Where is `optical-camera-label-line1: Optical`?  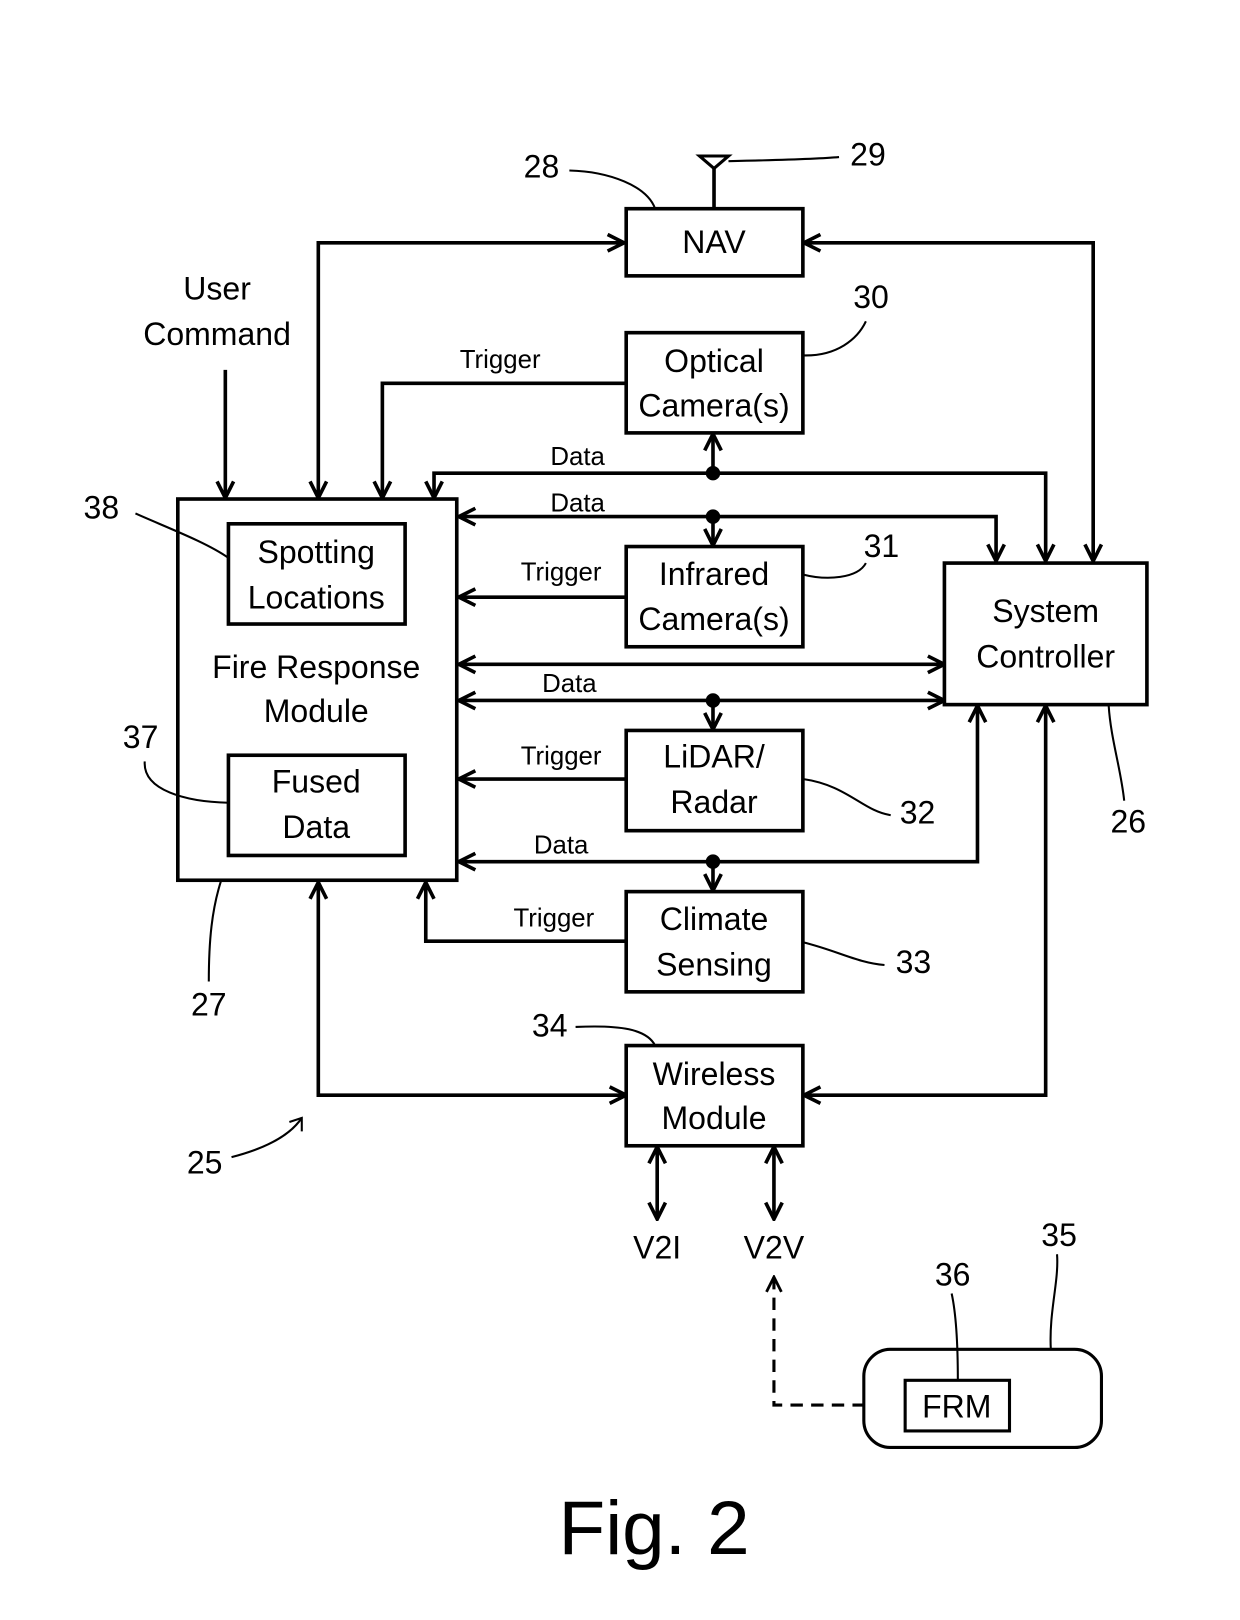
optical-camera-label-line1: Optical is located at coordinates (714, 361).